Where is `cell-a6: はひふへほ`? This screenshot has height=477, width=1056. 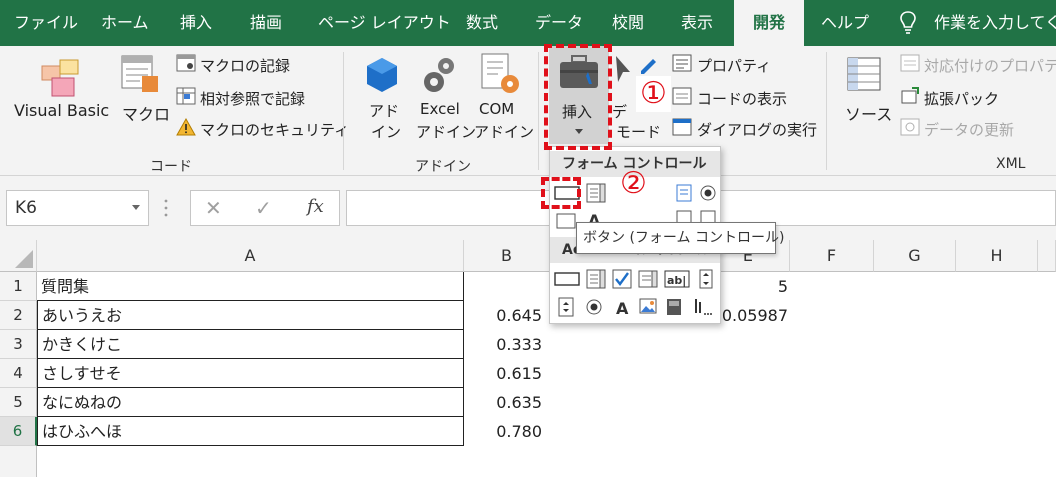
cell-a6: はひふへほ is located at coordinates (250, 431).